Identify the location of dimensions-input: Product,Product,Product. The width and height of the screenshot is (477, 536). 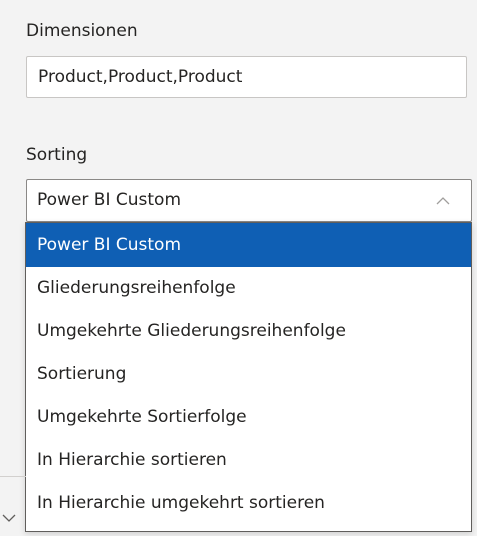
(246, 77).